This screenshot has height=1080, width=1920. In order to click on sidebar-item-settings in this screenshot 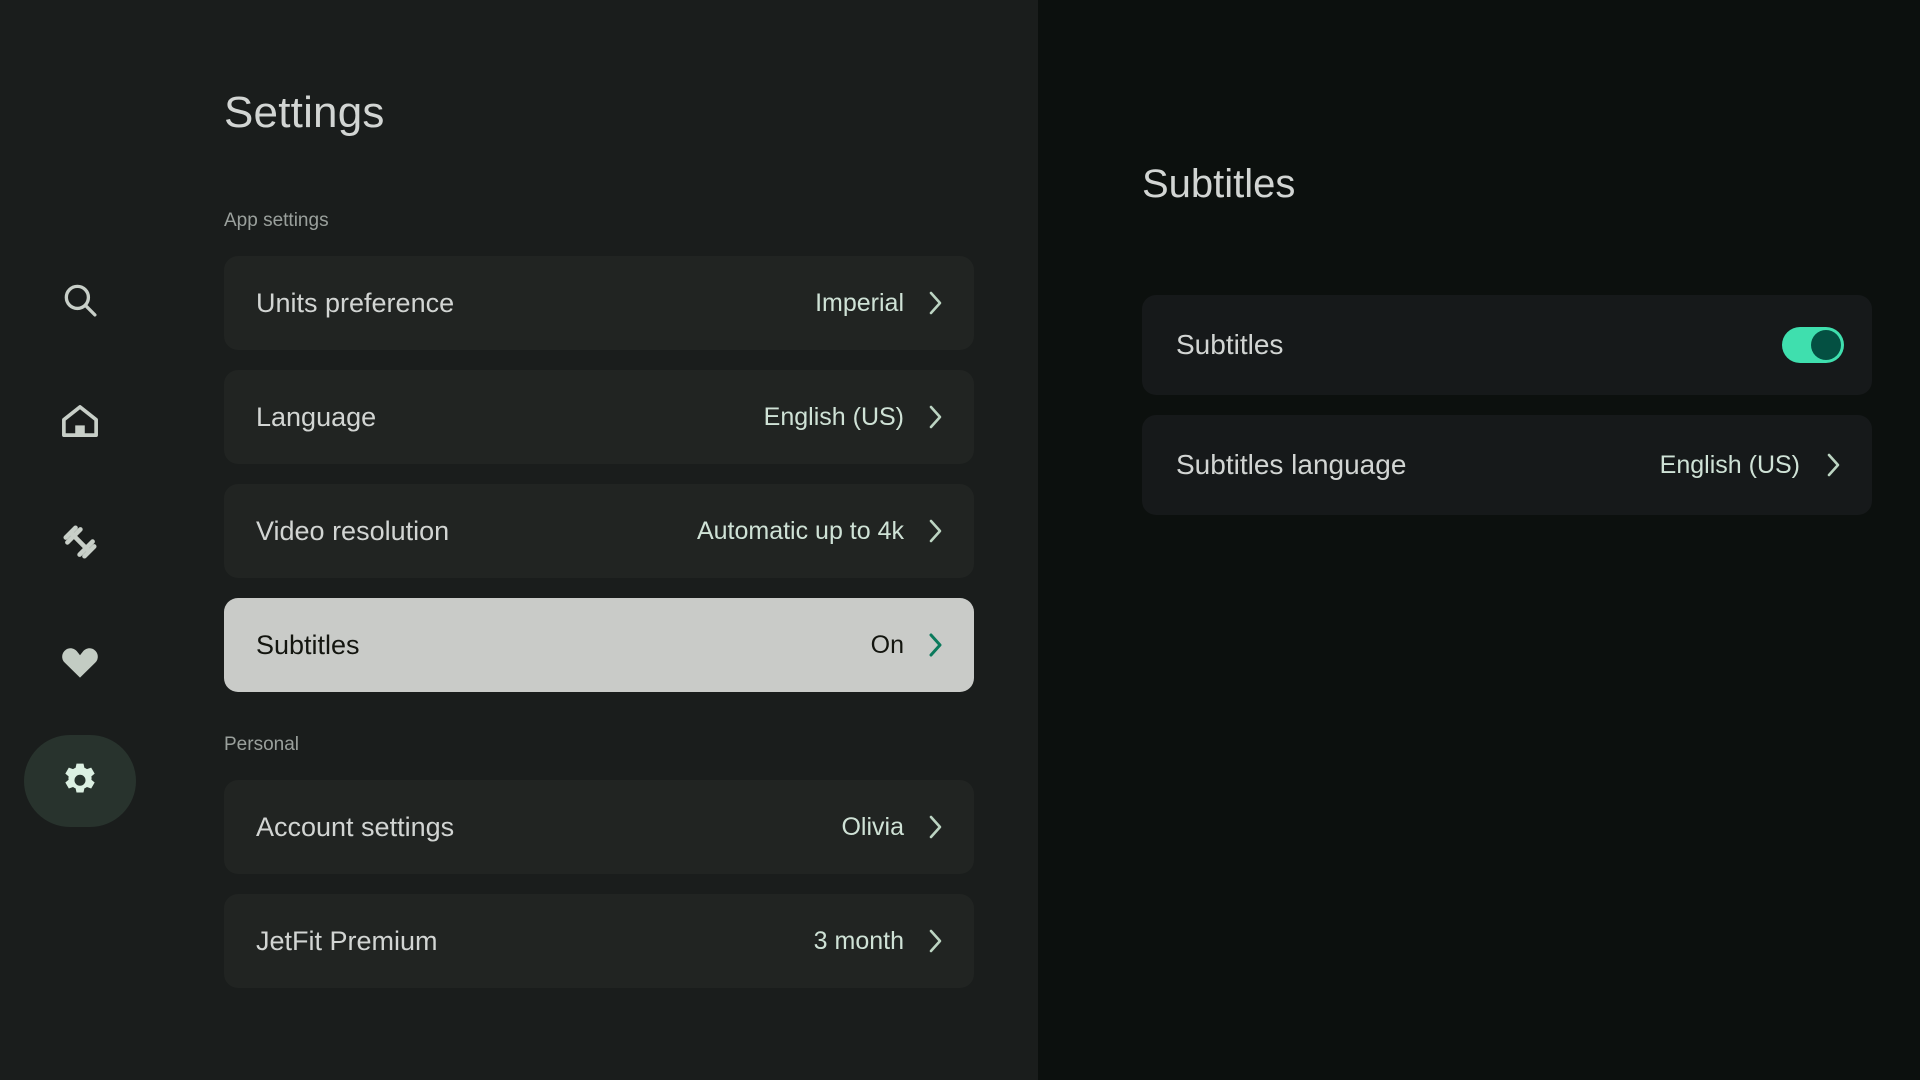, I will do `click(80, 781)`.